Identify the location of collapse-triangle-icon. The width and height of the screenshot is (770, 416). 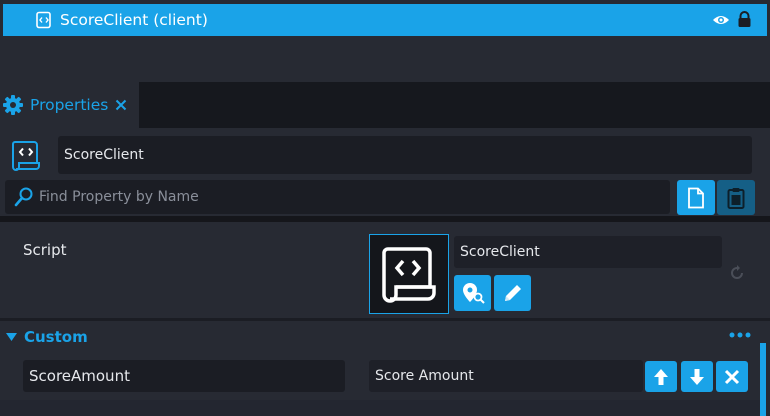
(11, 337).